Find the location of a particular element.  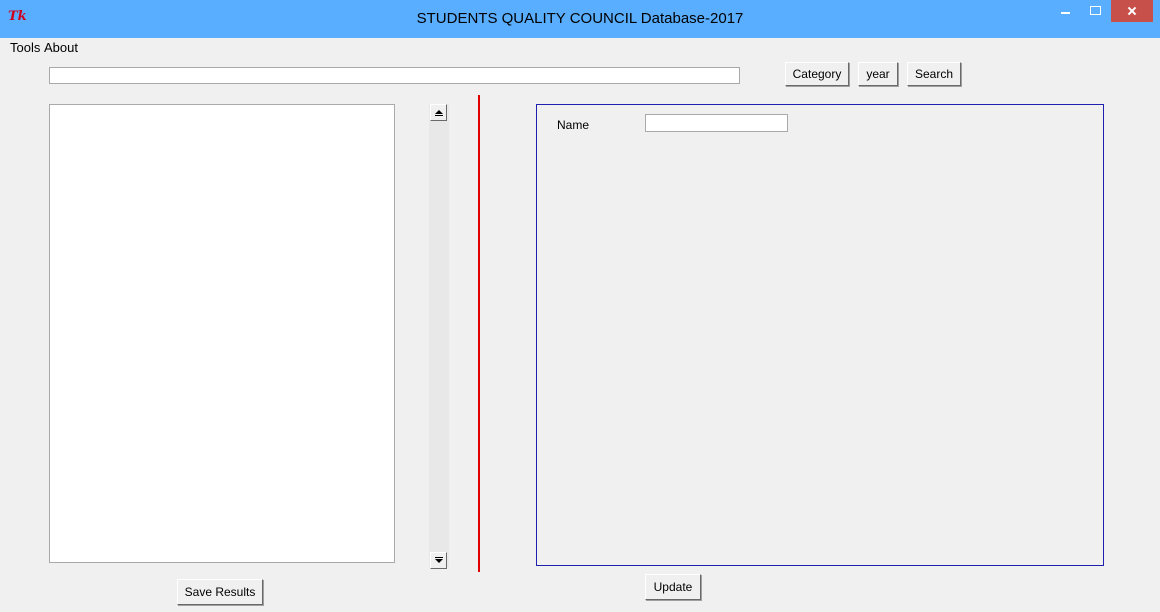

name-field is located at coordinates (716, 123).